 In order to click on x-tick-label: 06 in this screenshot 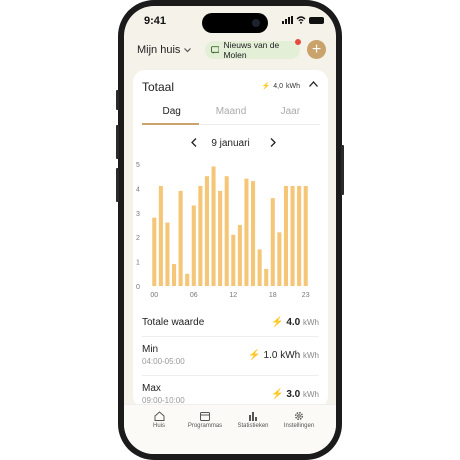, I will do `click(194, 295)`.